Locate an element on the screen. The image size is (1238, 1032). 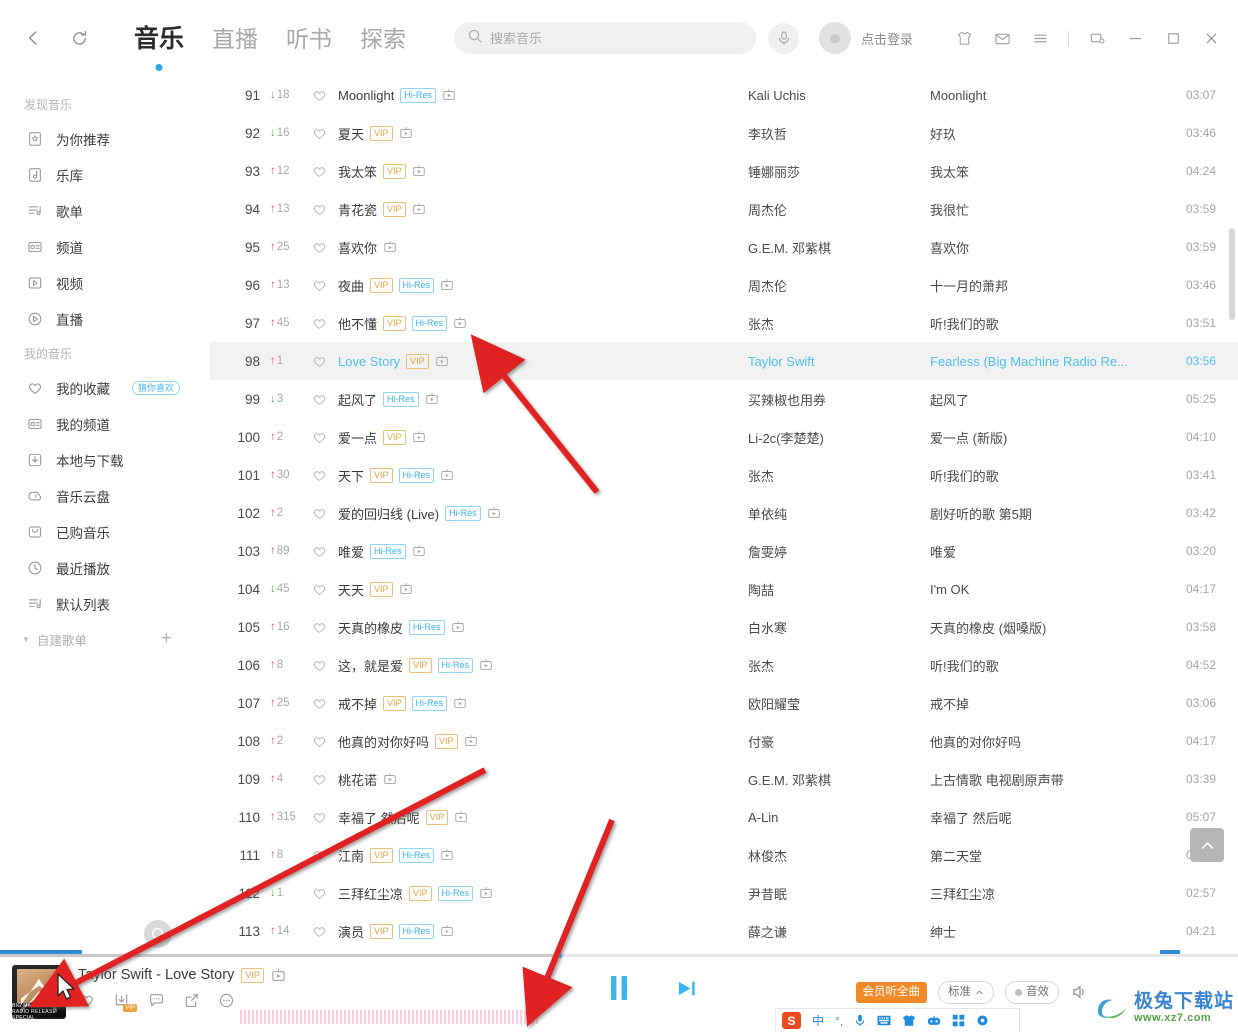
row-artist: 尹昔眠 is located at coordinates (839, 893).